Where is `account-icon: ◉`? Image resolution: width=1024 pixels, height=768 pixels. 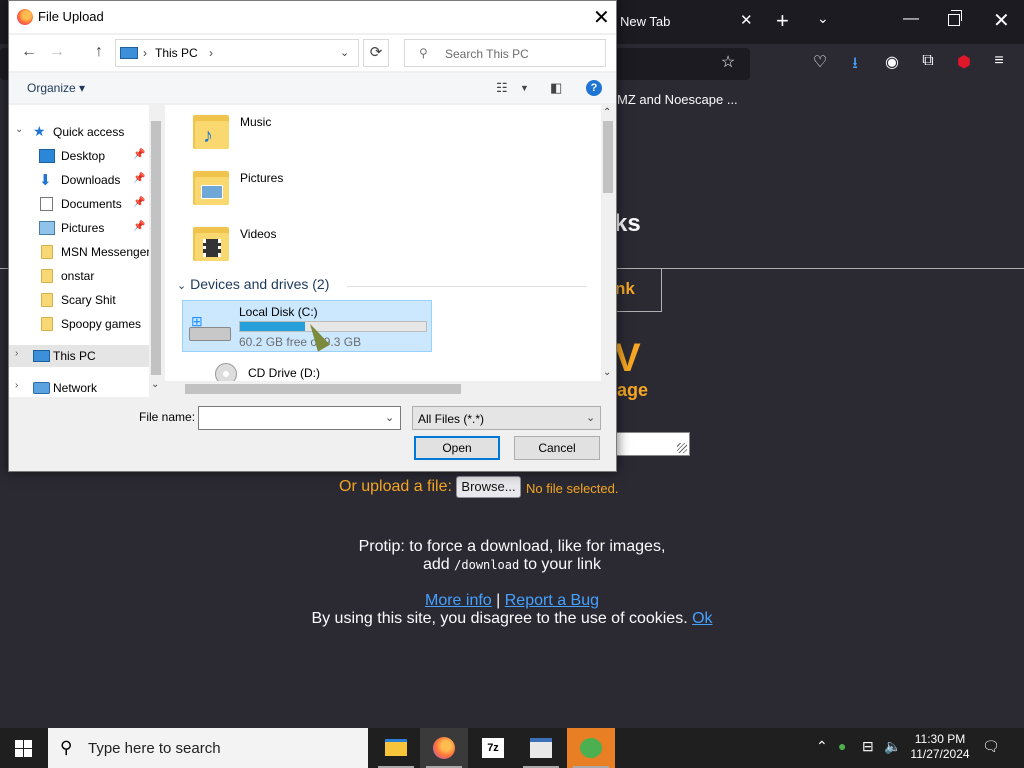 account-icon: ◉ is located at coordinates (892, 62).